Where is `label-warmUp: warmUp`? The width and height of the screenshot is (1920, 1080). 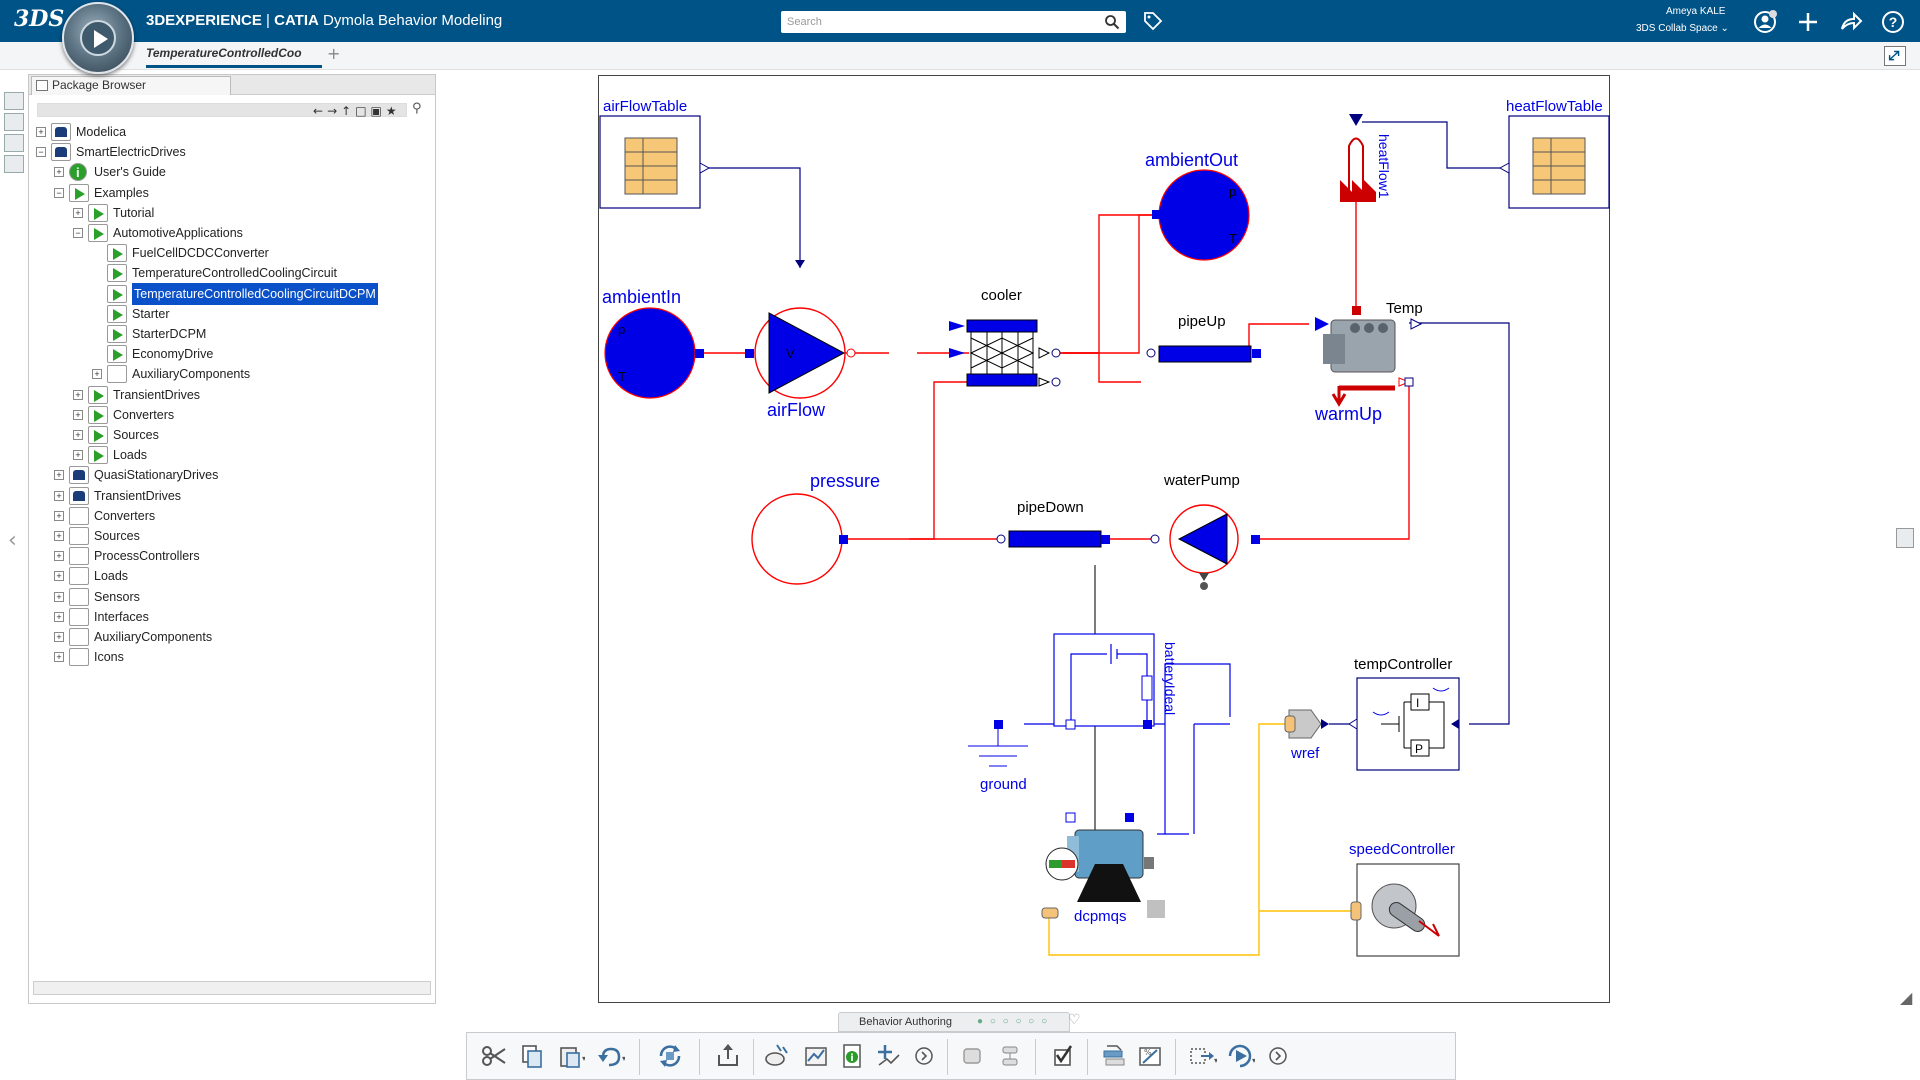 label-warmUp: warmUp is located at coordinates (1348, 414).